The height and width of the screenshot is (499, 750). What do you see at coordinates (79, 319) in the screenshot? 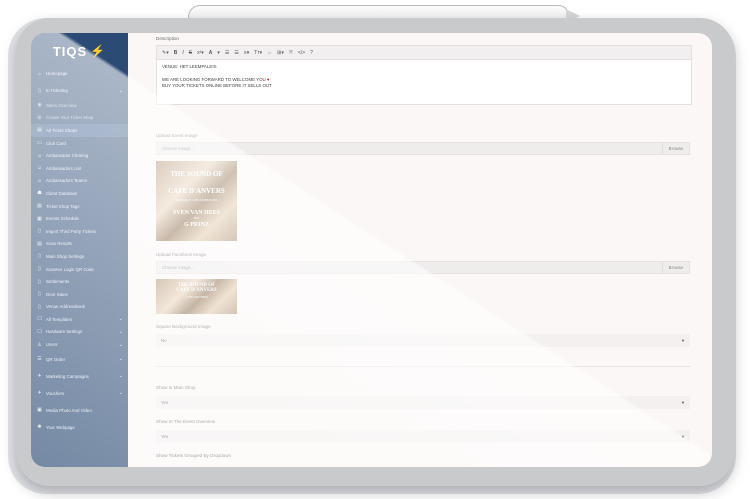
I see `sidebar-item-all-templates: ☐ All Templates ⌄` at bounding box center [79, 319].